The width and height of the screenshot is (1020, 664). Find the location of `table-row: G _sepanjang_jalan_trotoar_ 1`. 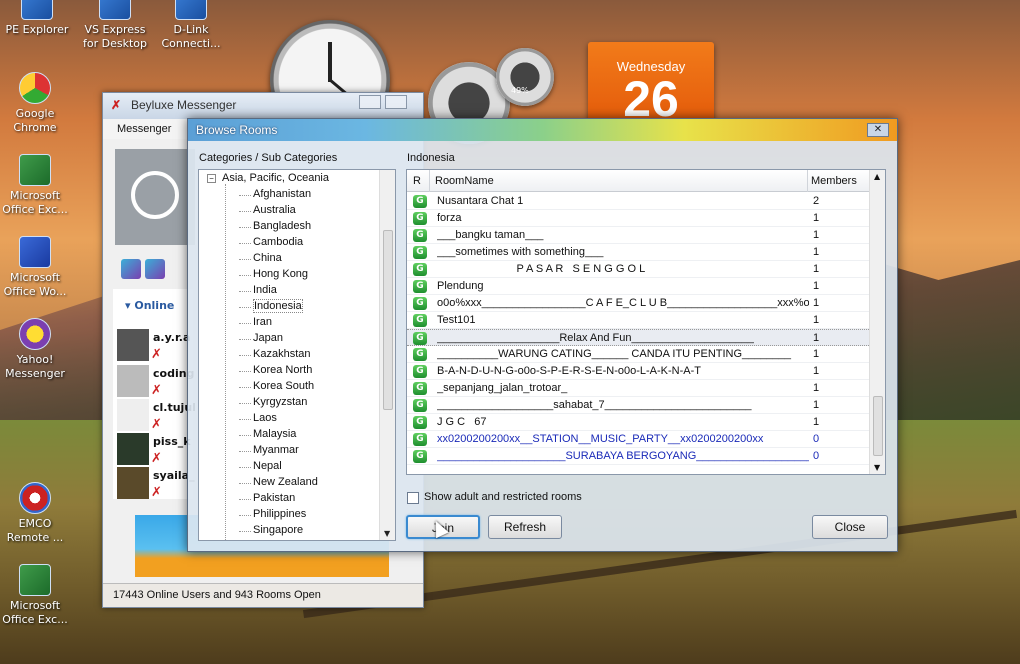

table-row: G _sepanjang_jalan_trotoar_ 1 is located at coordinates (638, 388).